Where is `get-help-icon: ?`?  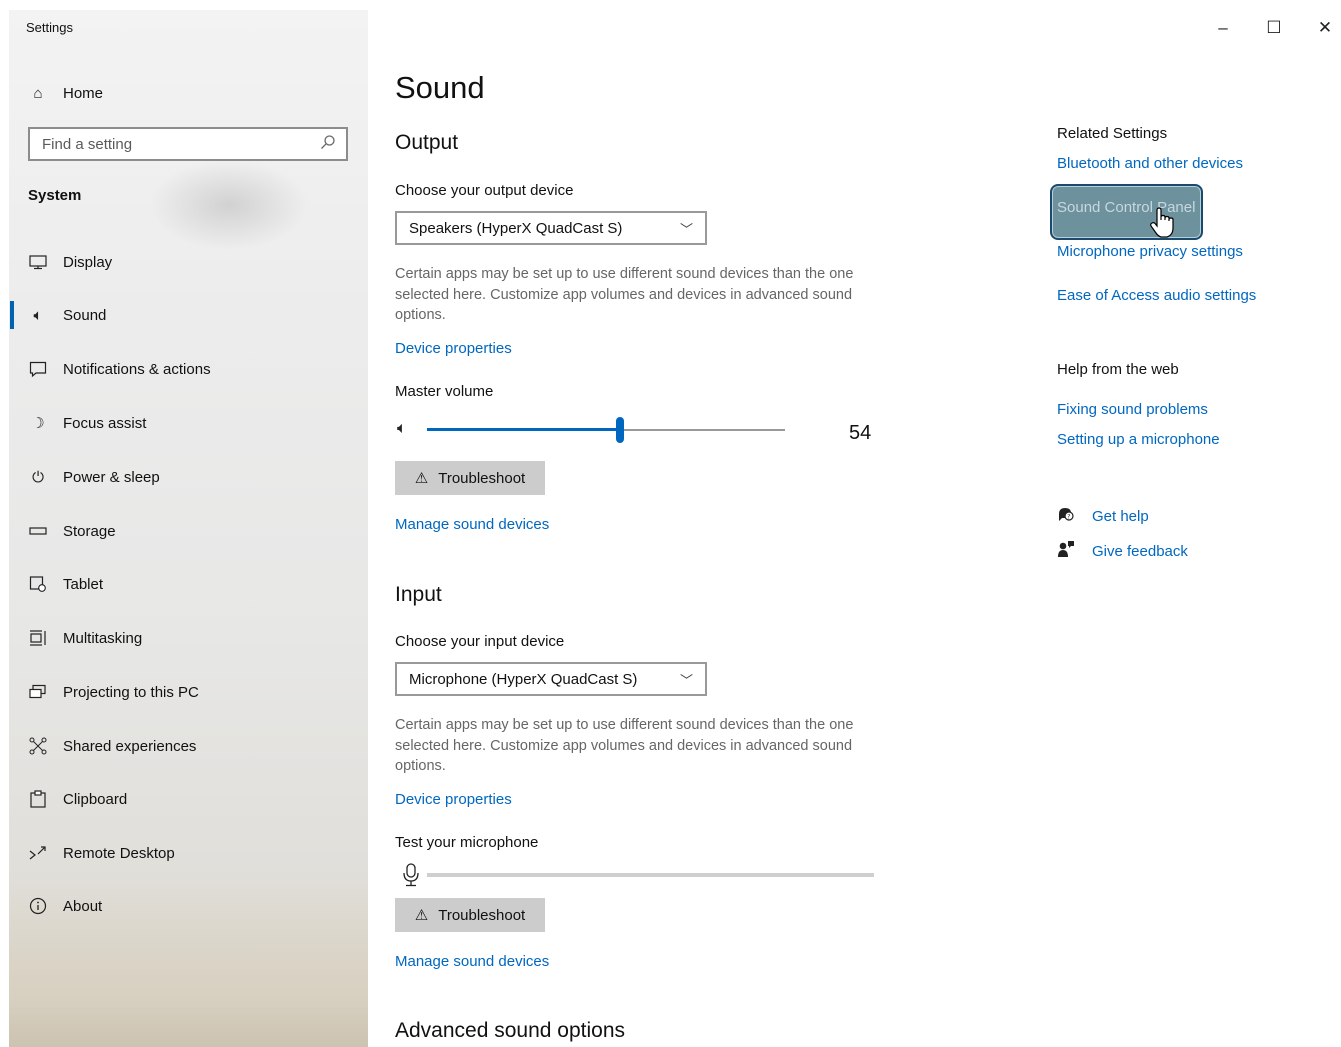 get-help-icon: ? is located at coordinates (1067, 516).